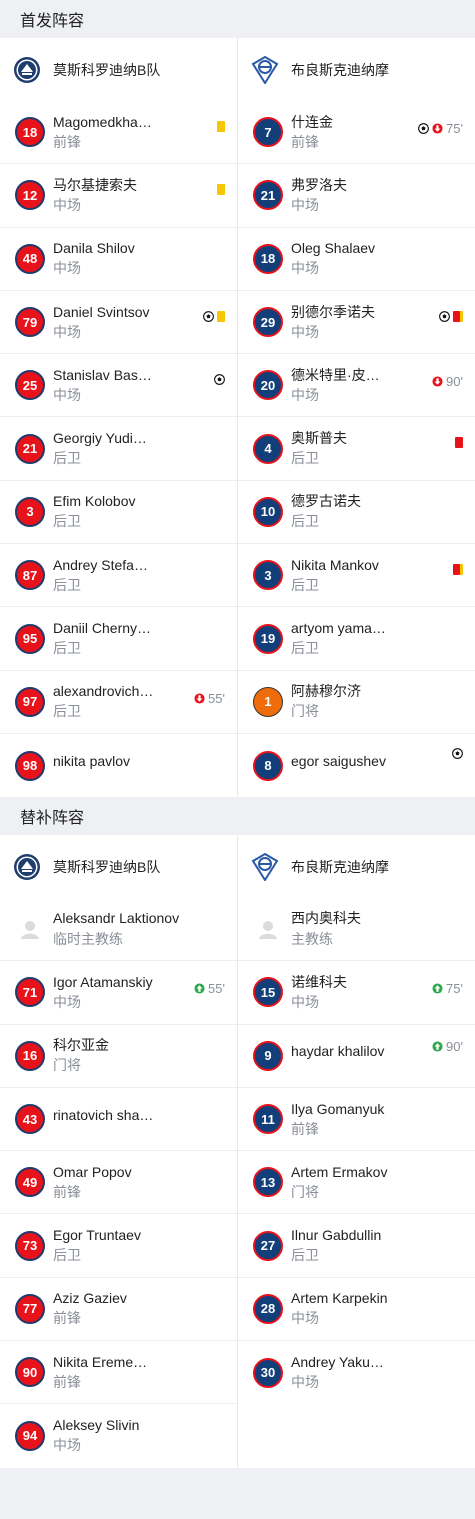 The width and height of the screenshot is (475, 1519). What do you see at coordinates (333, 311) in the screenshot?
I see `player-name: 别德尔季诺夫` at bounding box center [333, 311].